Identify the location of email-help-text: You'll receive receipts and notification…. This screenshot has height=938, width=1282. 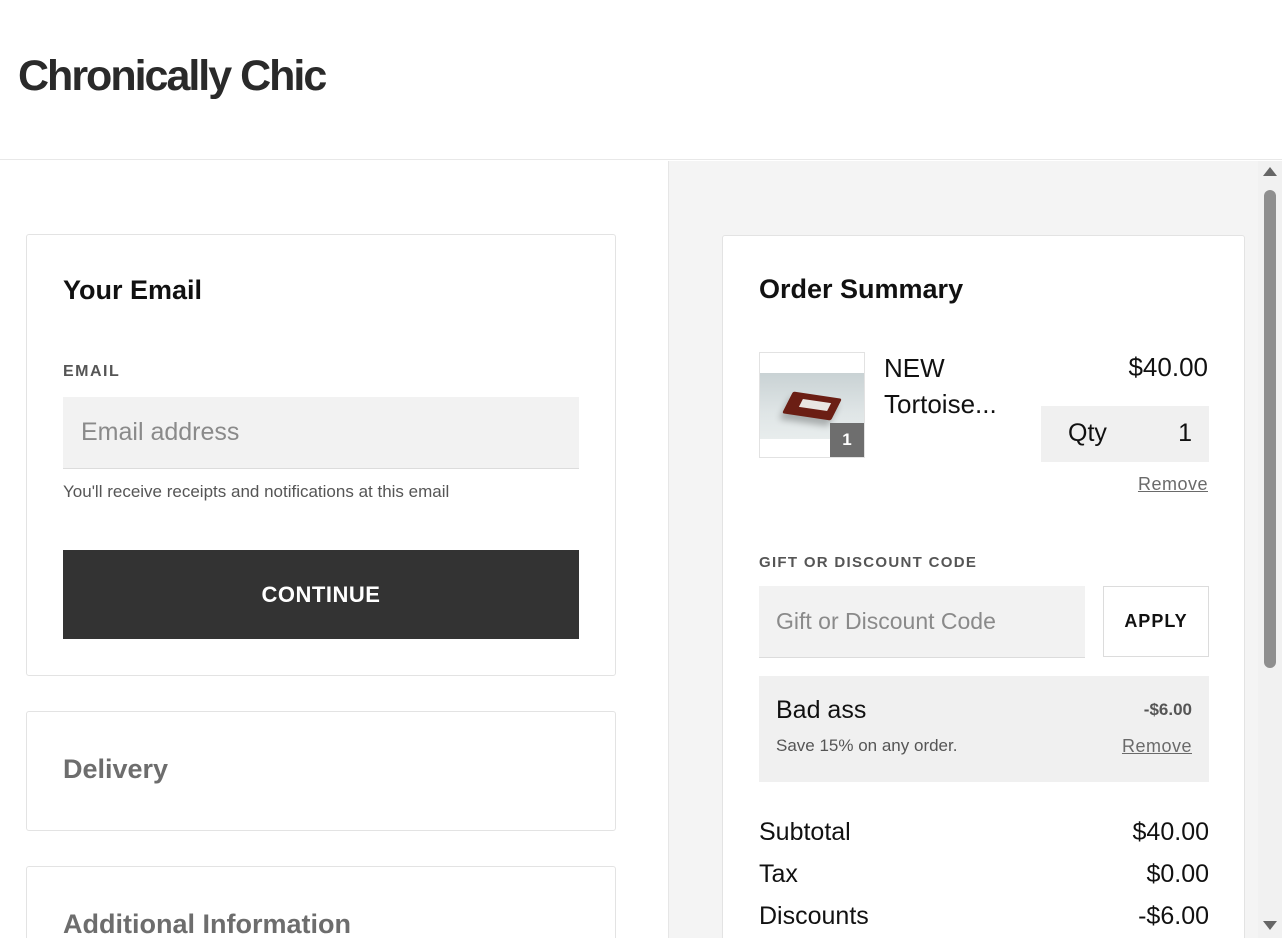
(256, 491).